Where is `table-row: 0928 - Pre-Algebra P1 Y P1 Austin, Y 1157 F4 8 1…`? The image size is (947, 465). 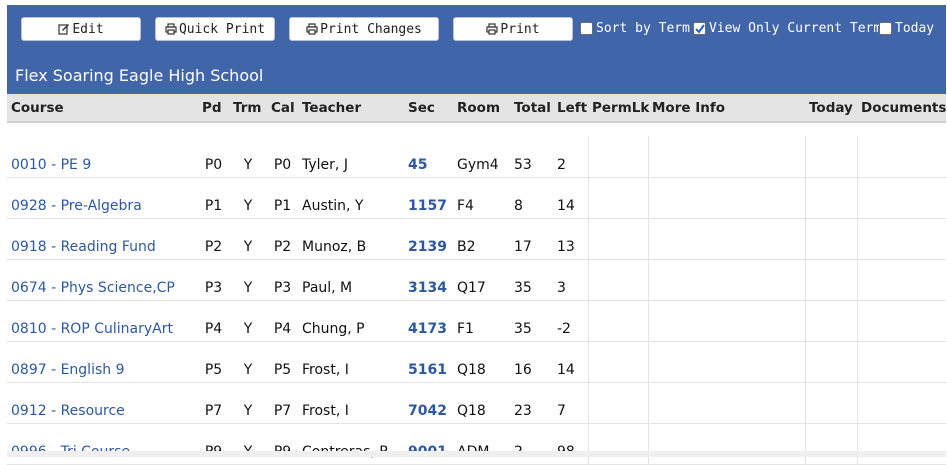 table-row: 0928 - Pre-Algebra P1 Y P1 Austin, Y 1157 F4 8 1… is located at coordinates (476, 198).